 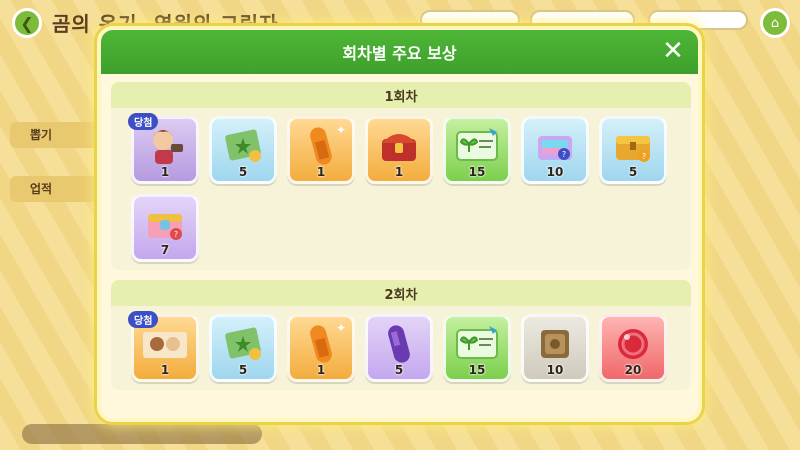 I want to click on tab-draw: 뽑기, so click(x=58, y=135).